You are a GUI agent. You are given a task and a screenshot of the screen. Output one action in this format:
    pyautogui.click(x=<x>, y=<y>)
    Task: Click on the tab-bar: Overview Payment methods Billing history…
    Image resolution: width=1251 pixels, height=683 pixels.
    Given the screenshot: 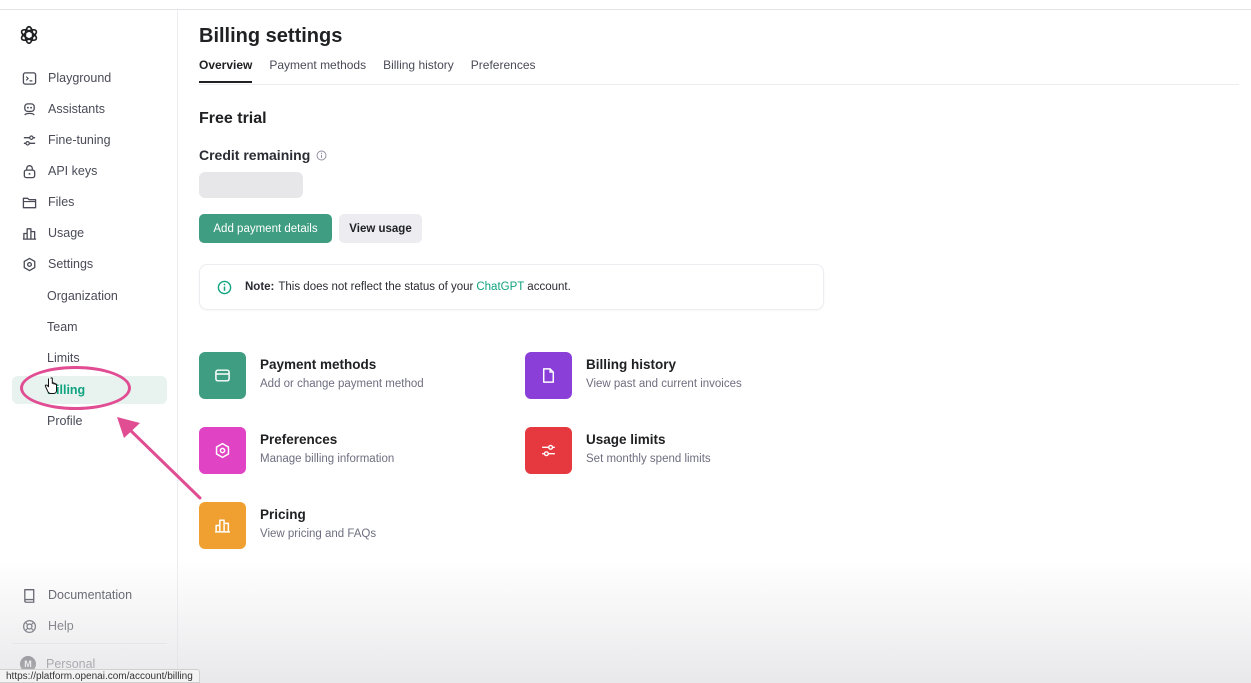 What is the action you would take?
    pyautogui.click(x=367, y=70)
    